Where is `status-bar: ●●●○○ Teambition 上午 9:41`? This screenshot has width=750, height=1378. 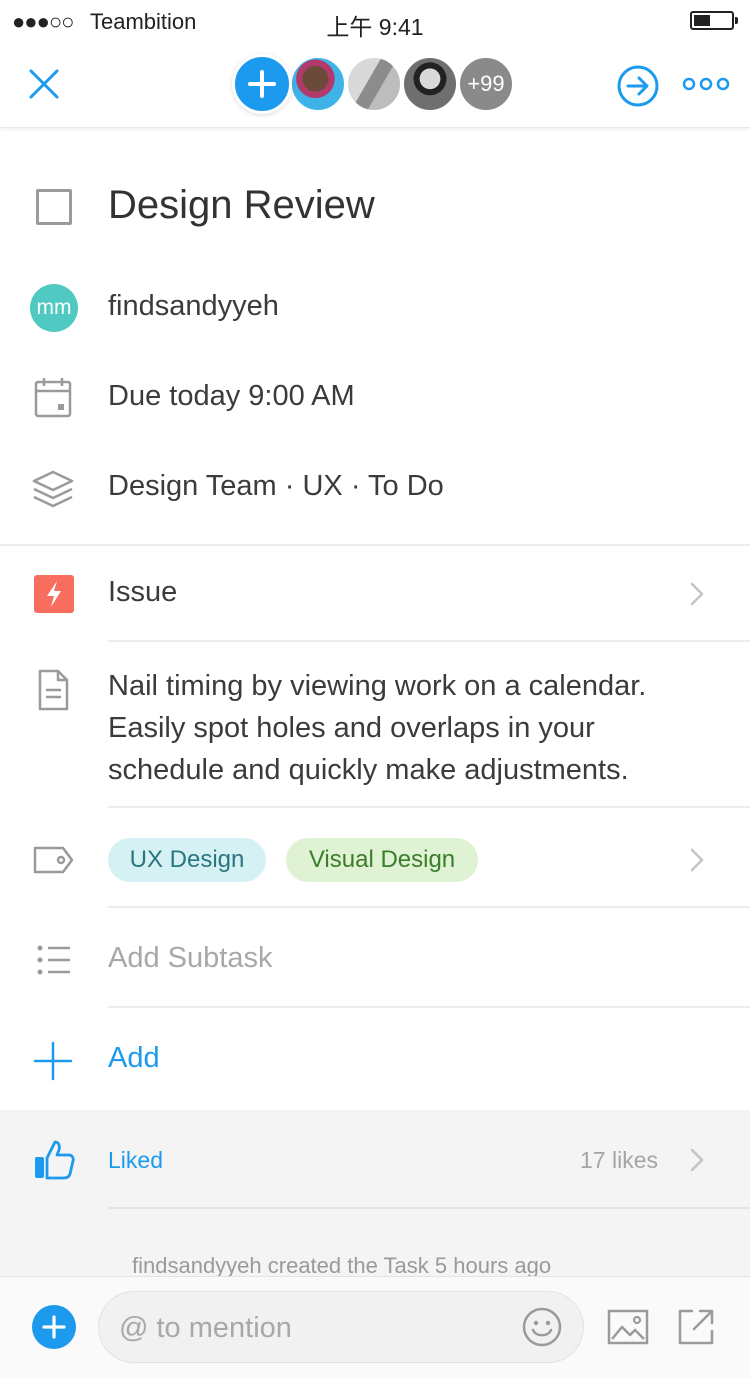 status-bar: ●●●○○ Teambition 上午 9:41 is located at coordinates (375, 20).